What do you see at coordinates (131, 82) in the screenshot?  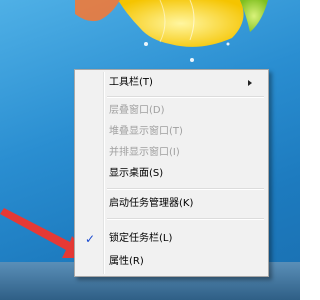 I see `menu-item-label: 工具栏(T)` at bounding box center [131, 82].